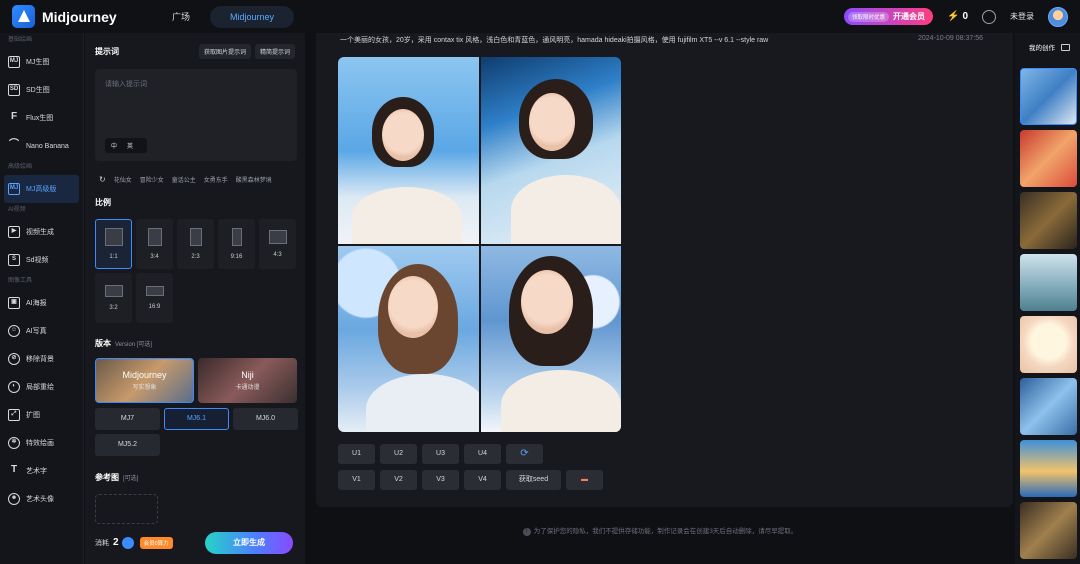  What do you see at coordinates (14, 443) in the screenshot?
I see `effect-icon: ✲` at bounding box center [14, 443].